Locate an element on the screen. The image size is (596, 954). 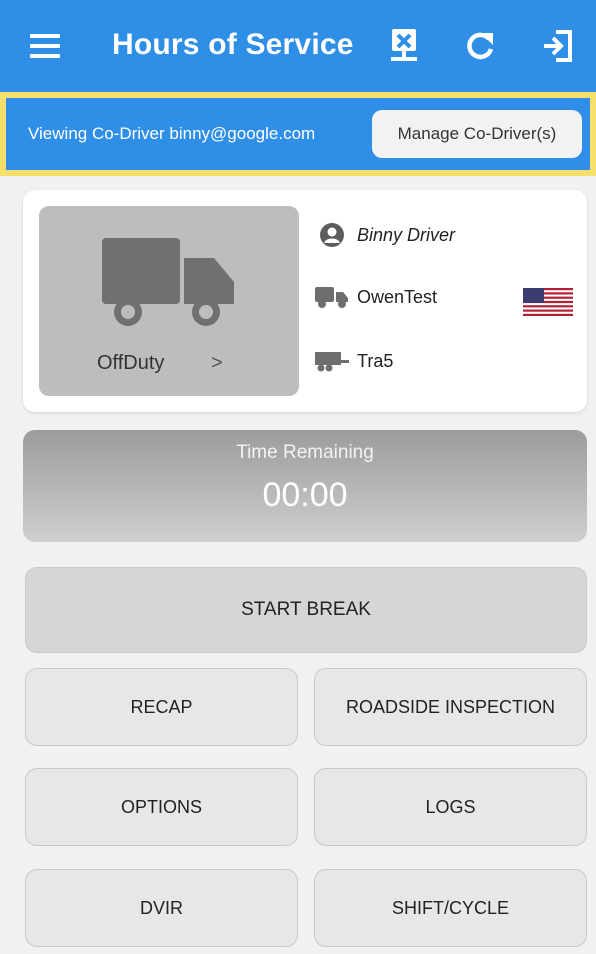
driver-name: Binny Driver is located at coordinates (406, 234).